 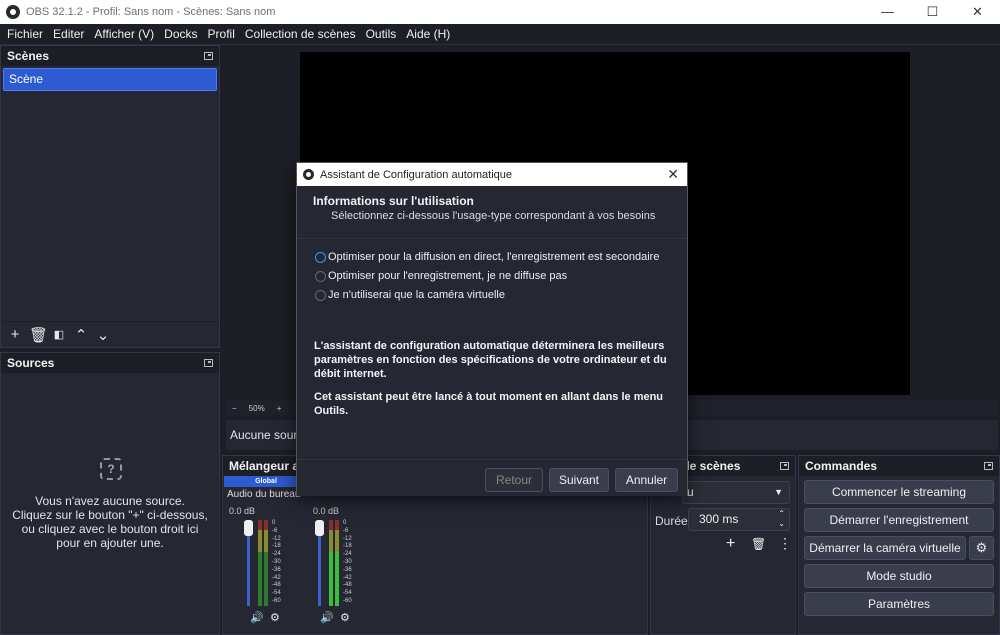 I want to click on transition-select: u ▼, so click(x=736, y=492).